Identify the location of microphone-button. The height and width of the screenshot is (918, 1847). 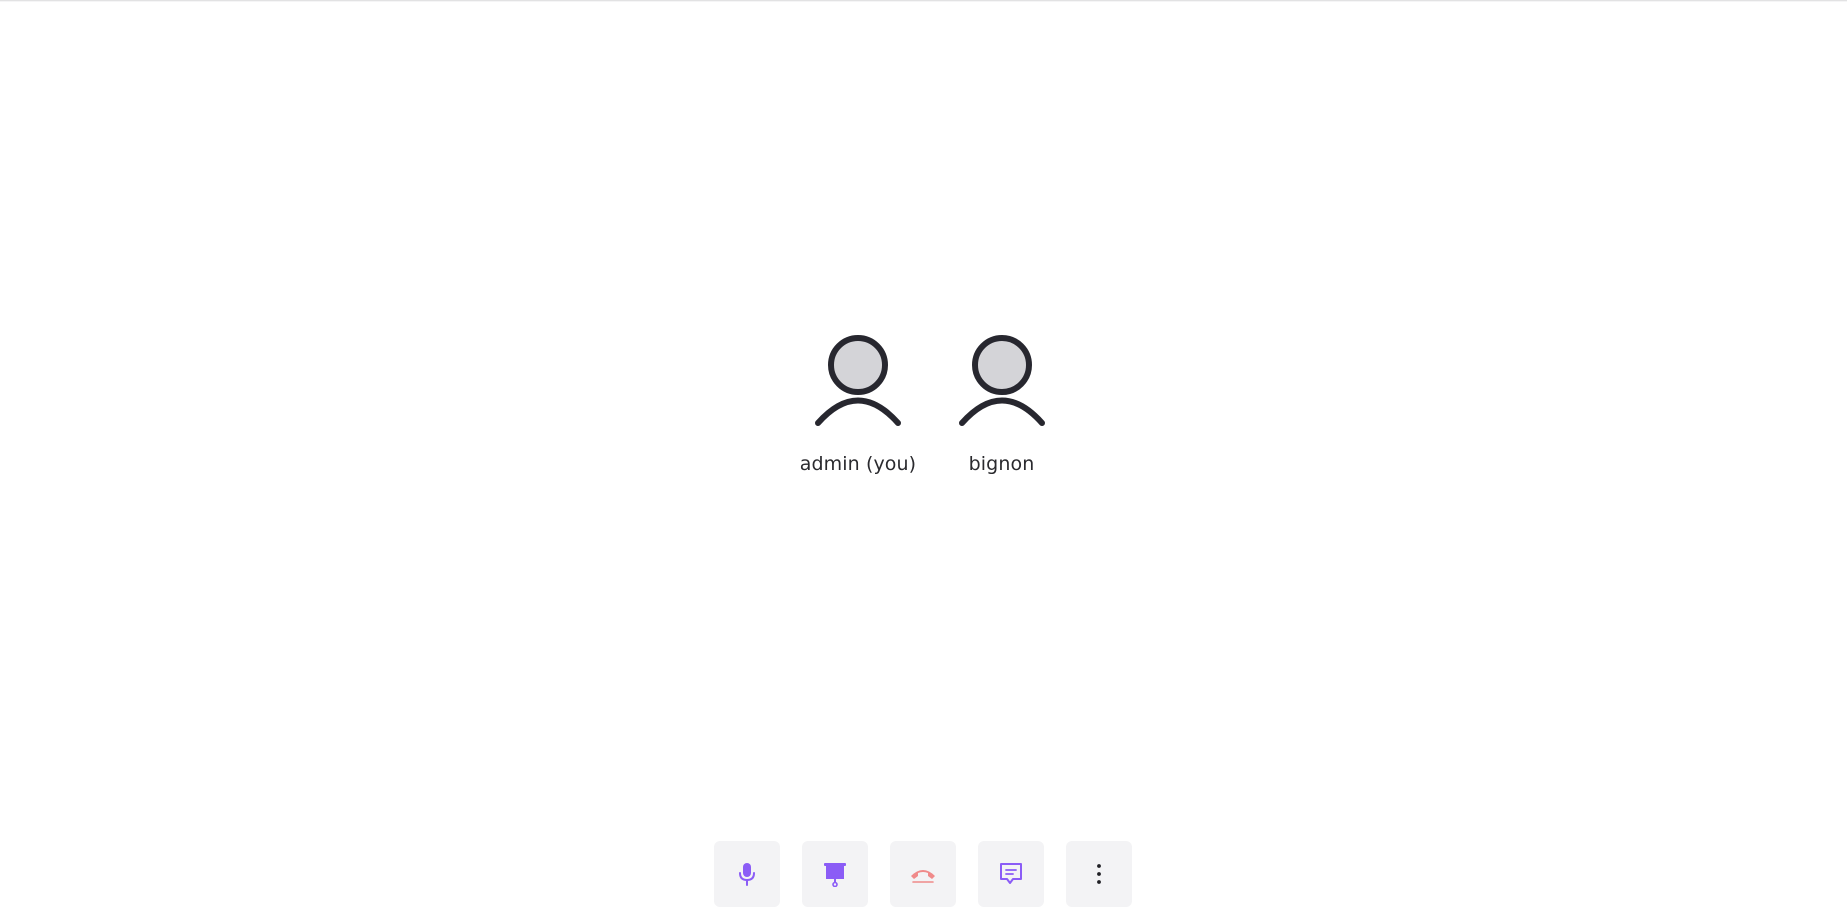
(747, 874).